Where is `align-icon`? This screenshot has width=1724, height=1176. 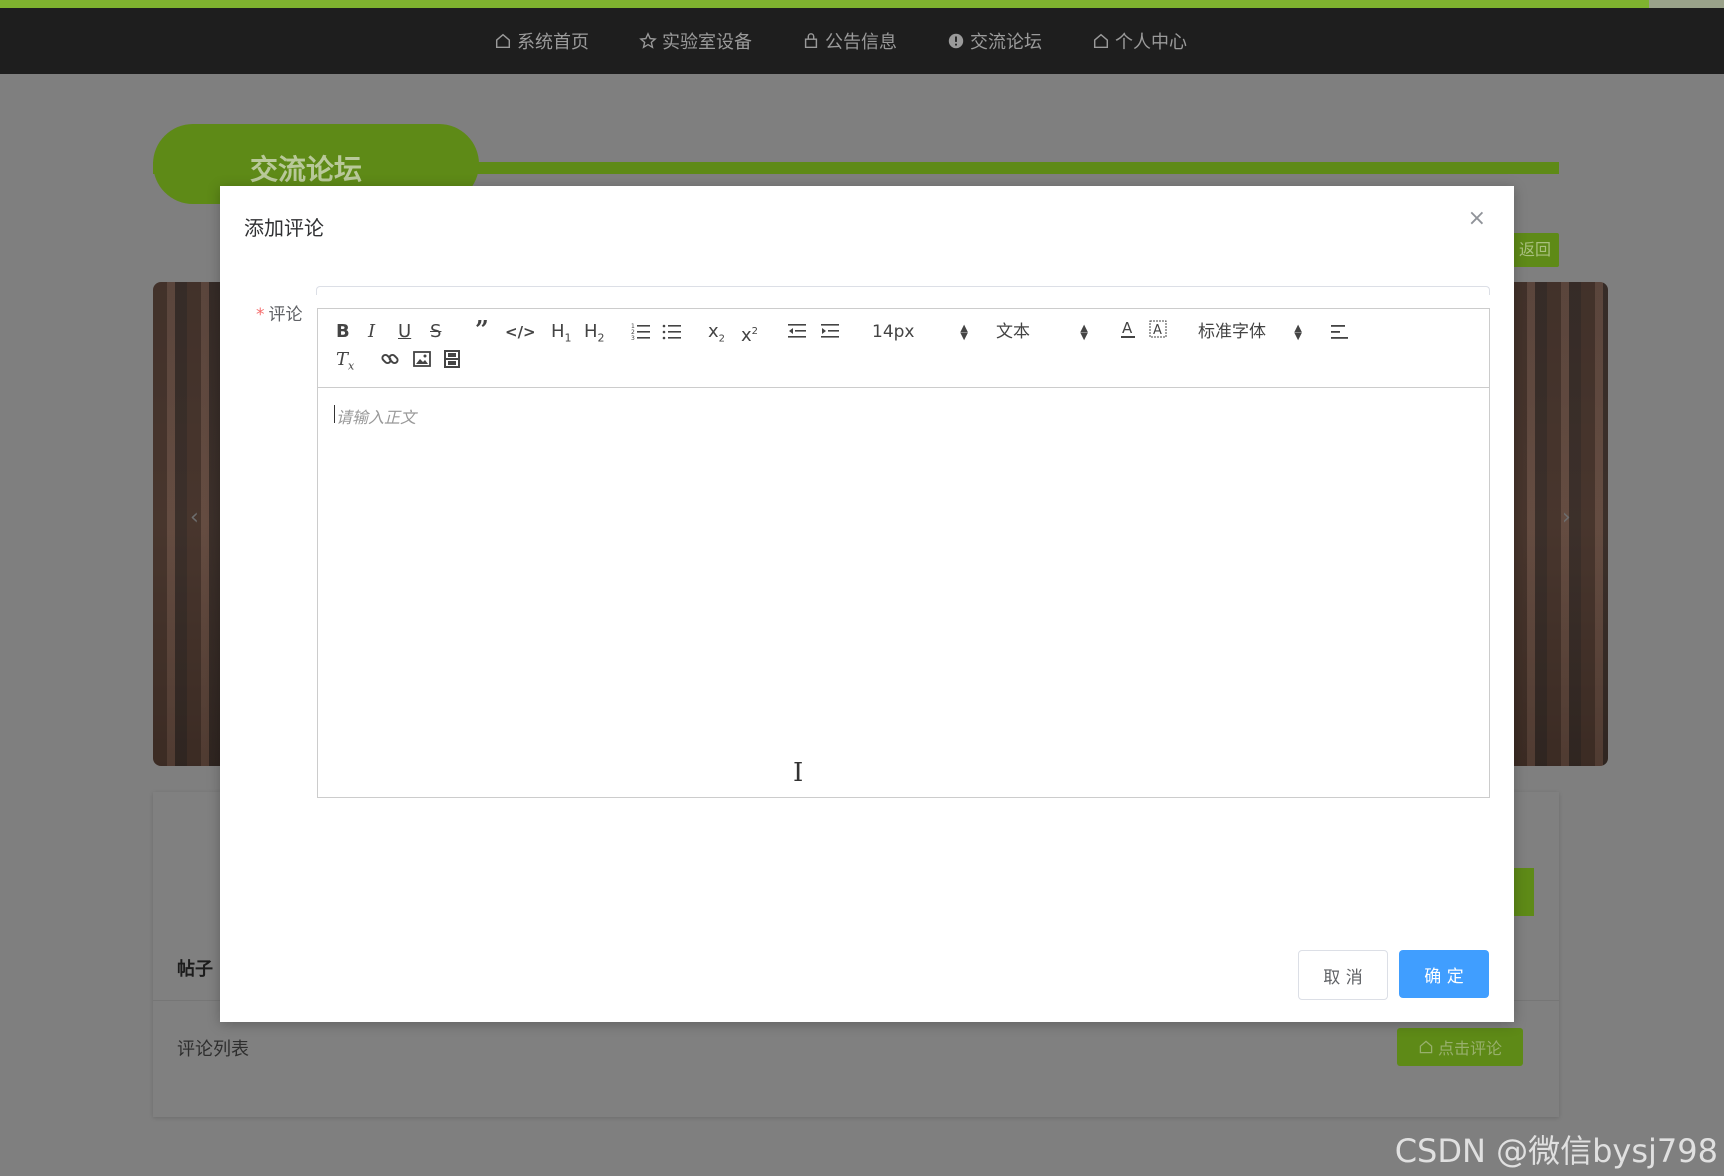 align-icon is located at coordinates (1340, 331).